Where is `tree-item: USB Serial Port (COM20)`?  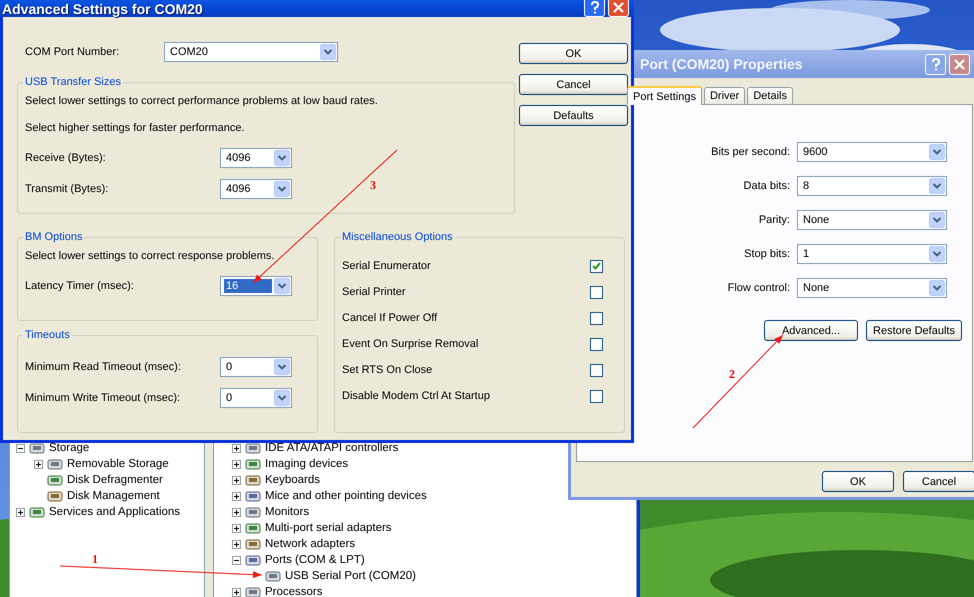
tree-item: USB Serial Port (COM20) is located at coordinates (350, 576).